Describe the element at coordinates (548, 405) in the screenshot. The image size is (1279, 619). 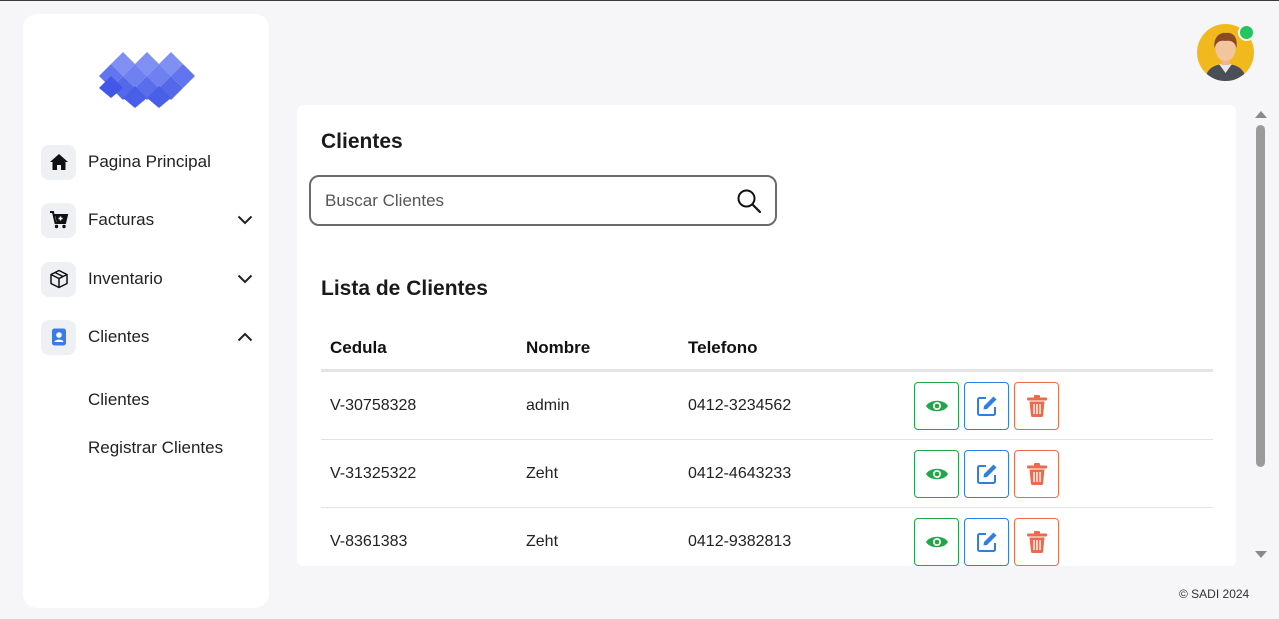
I see `cell-nombre: admin` at that location.